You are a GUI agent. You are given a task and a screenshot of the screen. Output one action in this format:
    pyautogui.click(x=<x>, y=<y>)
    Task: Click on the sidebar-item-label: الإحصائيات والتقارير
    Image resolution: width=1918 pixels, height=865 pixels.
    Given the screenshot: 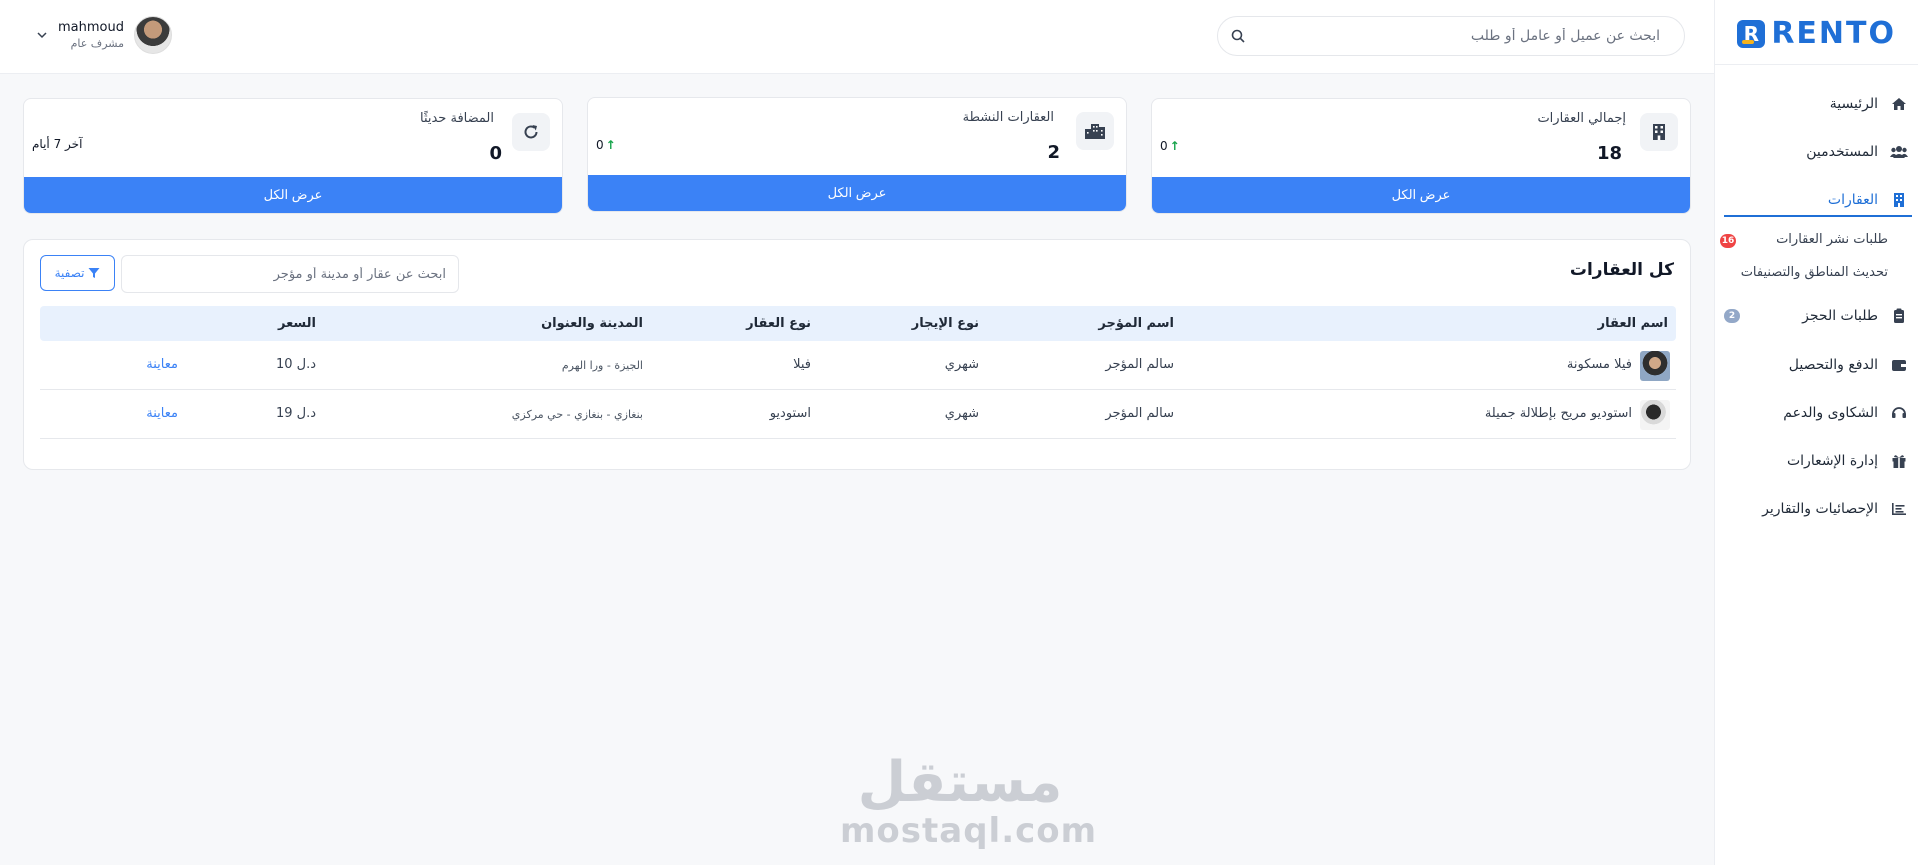 What is the action you would take?
    pyautogui.click(x=1820, y=509)
    